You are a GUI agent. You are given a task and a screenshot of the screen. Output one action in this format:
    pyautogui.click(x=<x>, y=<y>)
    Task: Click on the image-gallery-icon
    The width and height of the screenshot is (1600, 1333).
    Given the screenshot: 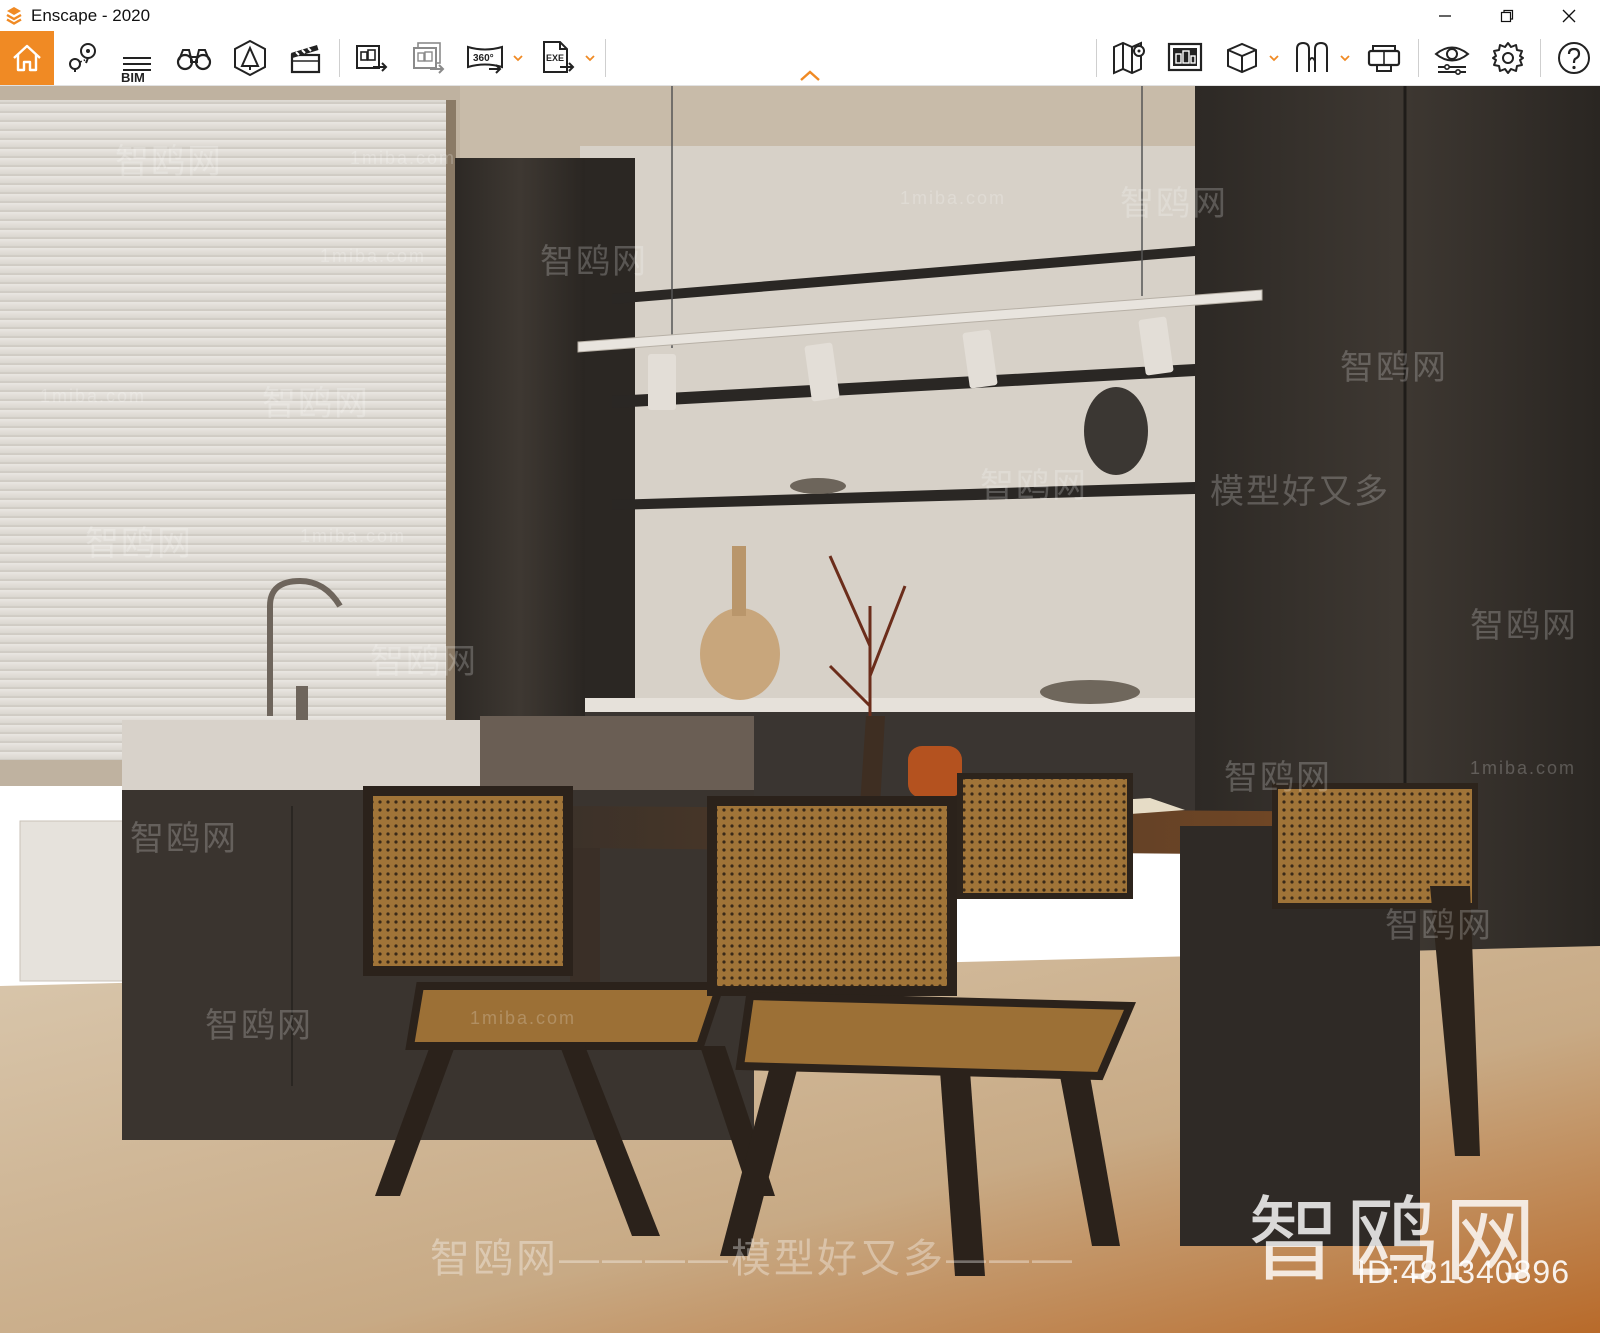 What is the action you would take?
    pyautogui.click(x=1185, y=57)
    